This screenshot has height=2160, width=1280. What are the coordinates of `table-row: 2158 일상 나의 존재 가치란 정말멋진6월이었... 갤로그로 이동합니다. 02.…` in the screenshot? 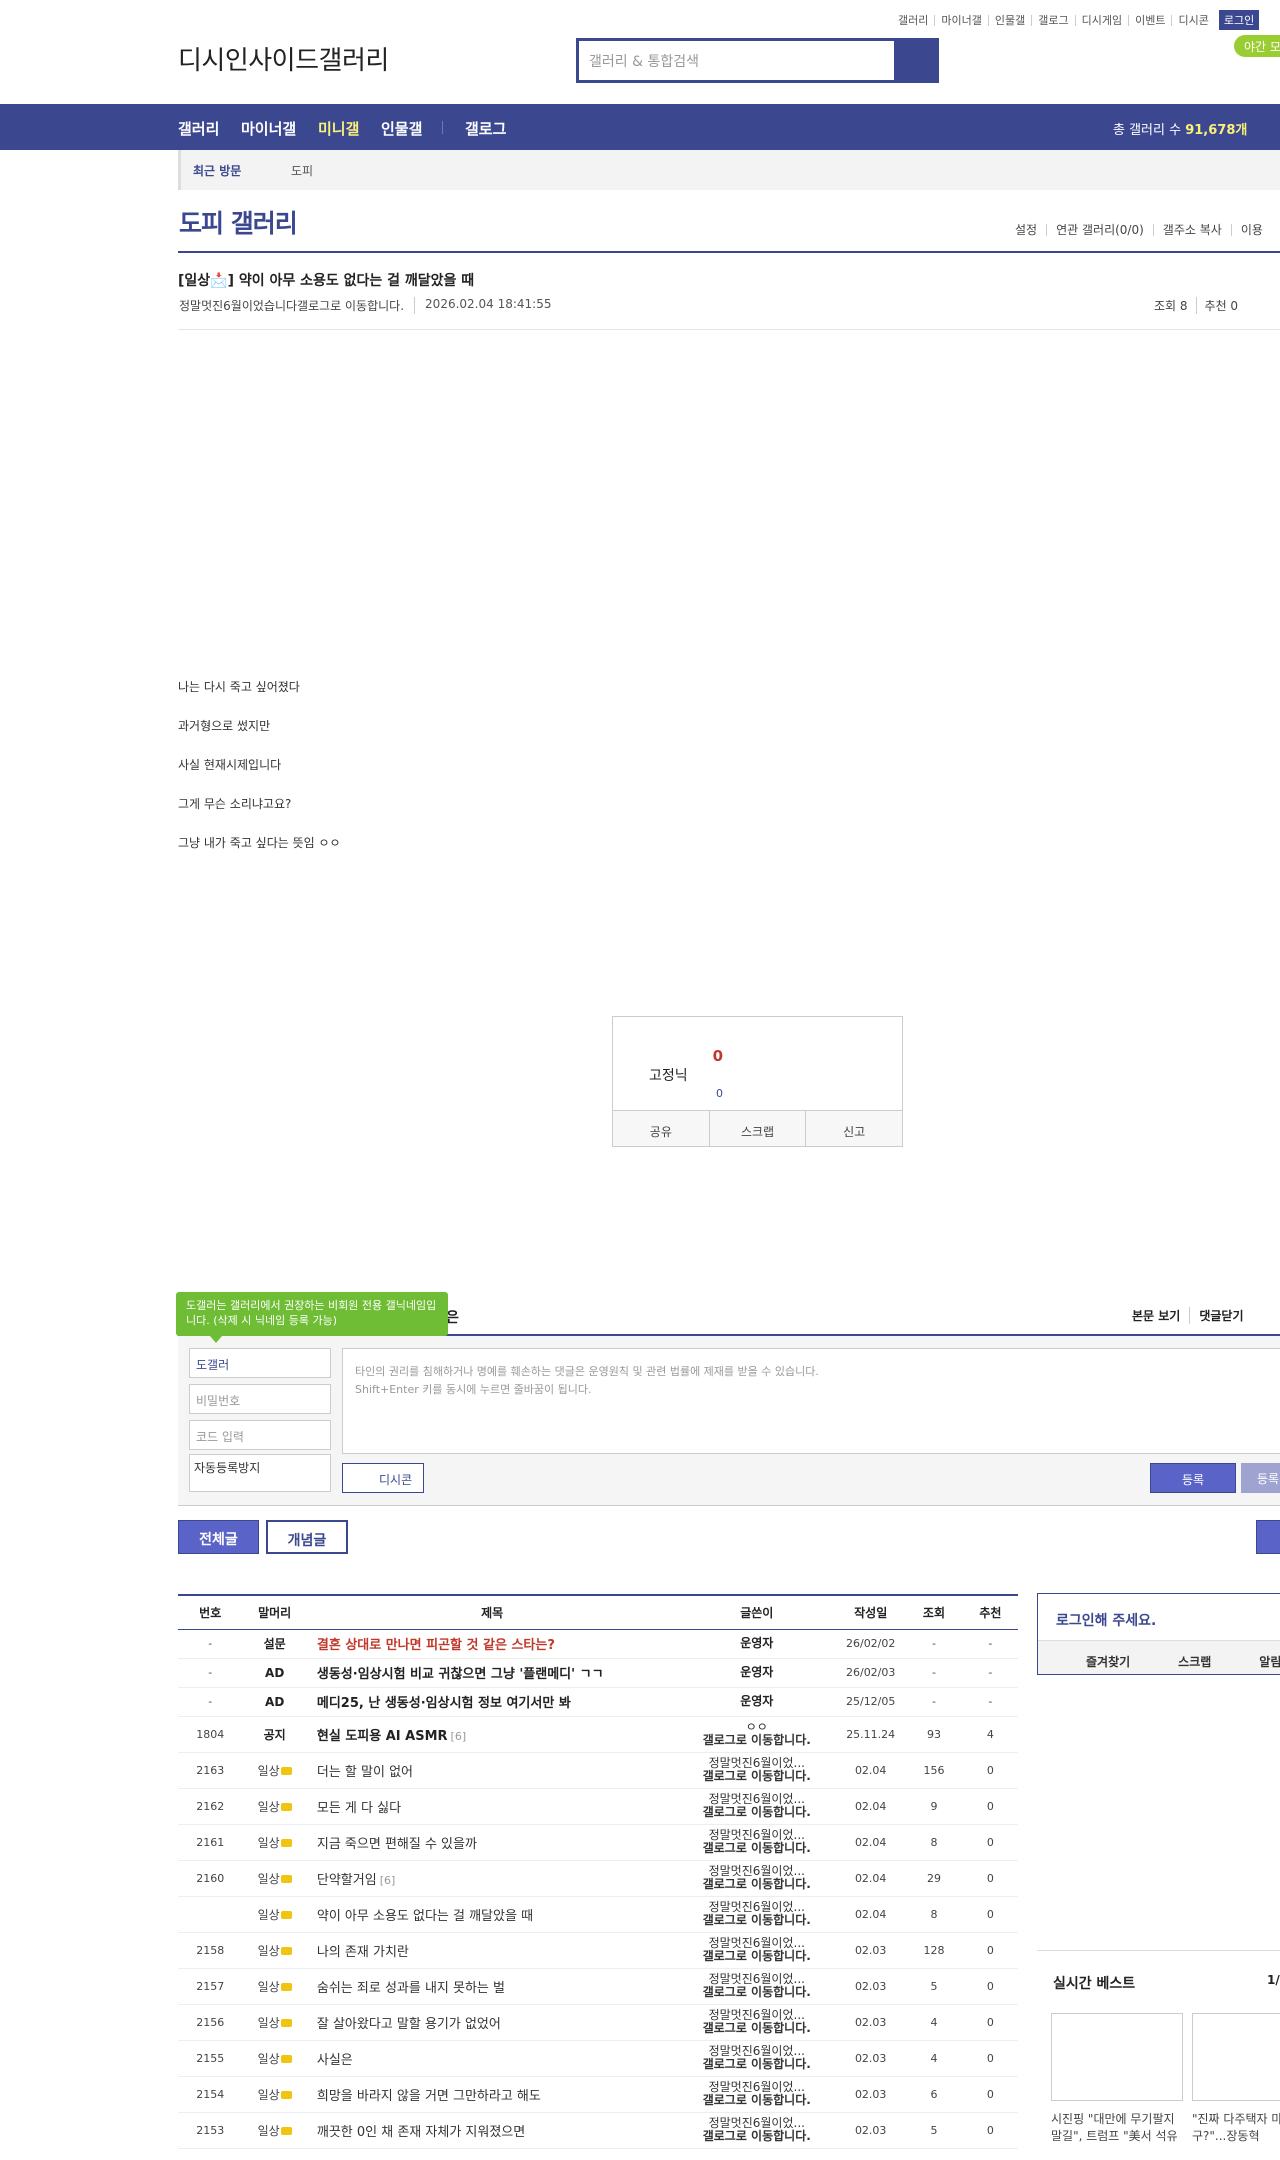 It's located at (598, 1950).